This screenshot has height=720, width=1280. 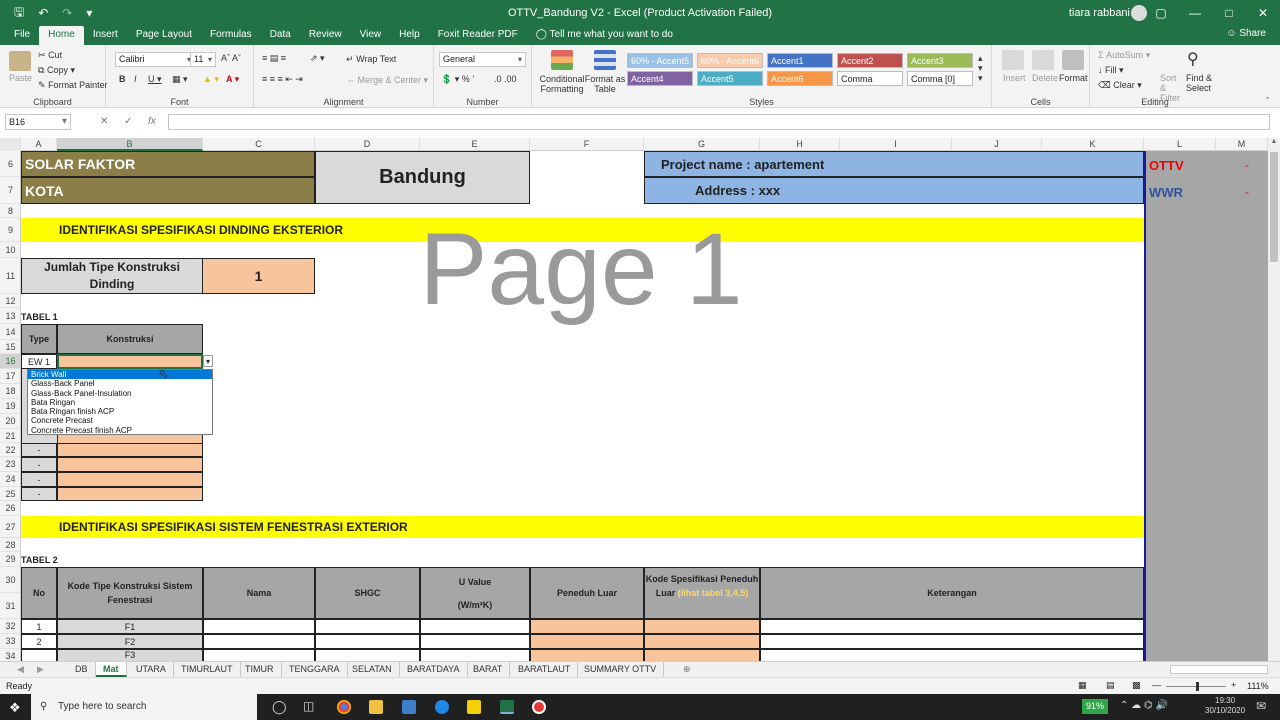 What do you see at coordinates (10, 332) in the screenshot?
I see `row-header: 14` at bounding box center [10, 332].